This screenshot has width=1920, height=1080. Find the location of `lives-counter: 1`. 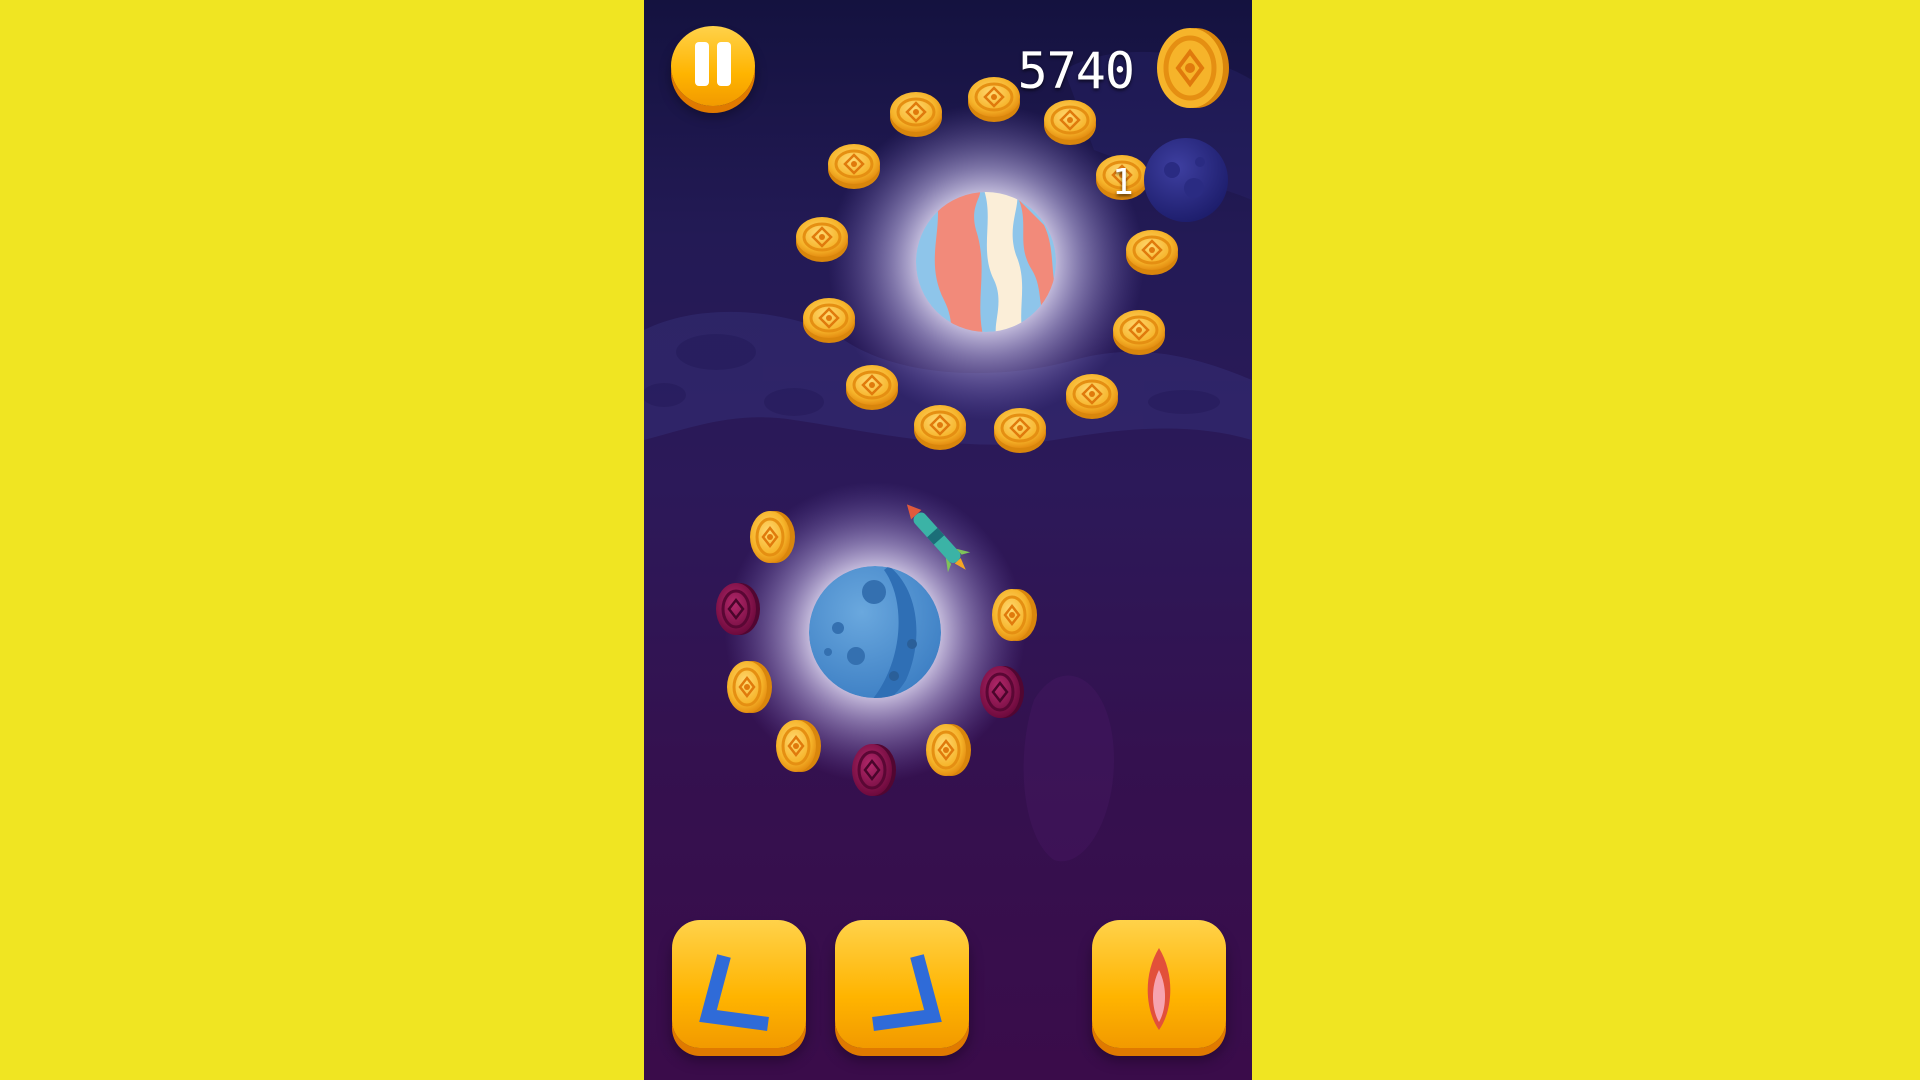

lives-counter: 1 is located at coordinates (1123, 182).